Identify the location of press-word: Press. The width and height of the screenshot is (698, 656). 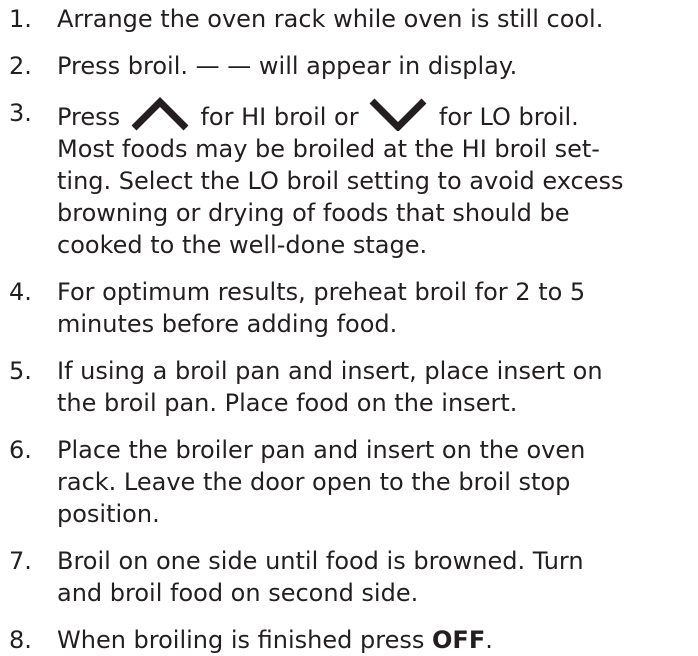
(89, 117).